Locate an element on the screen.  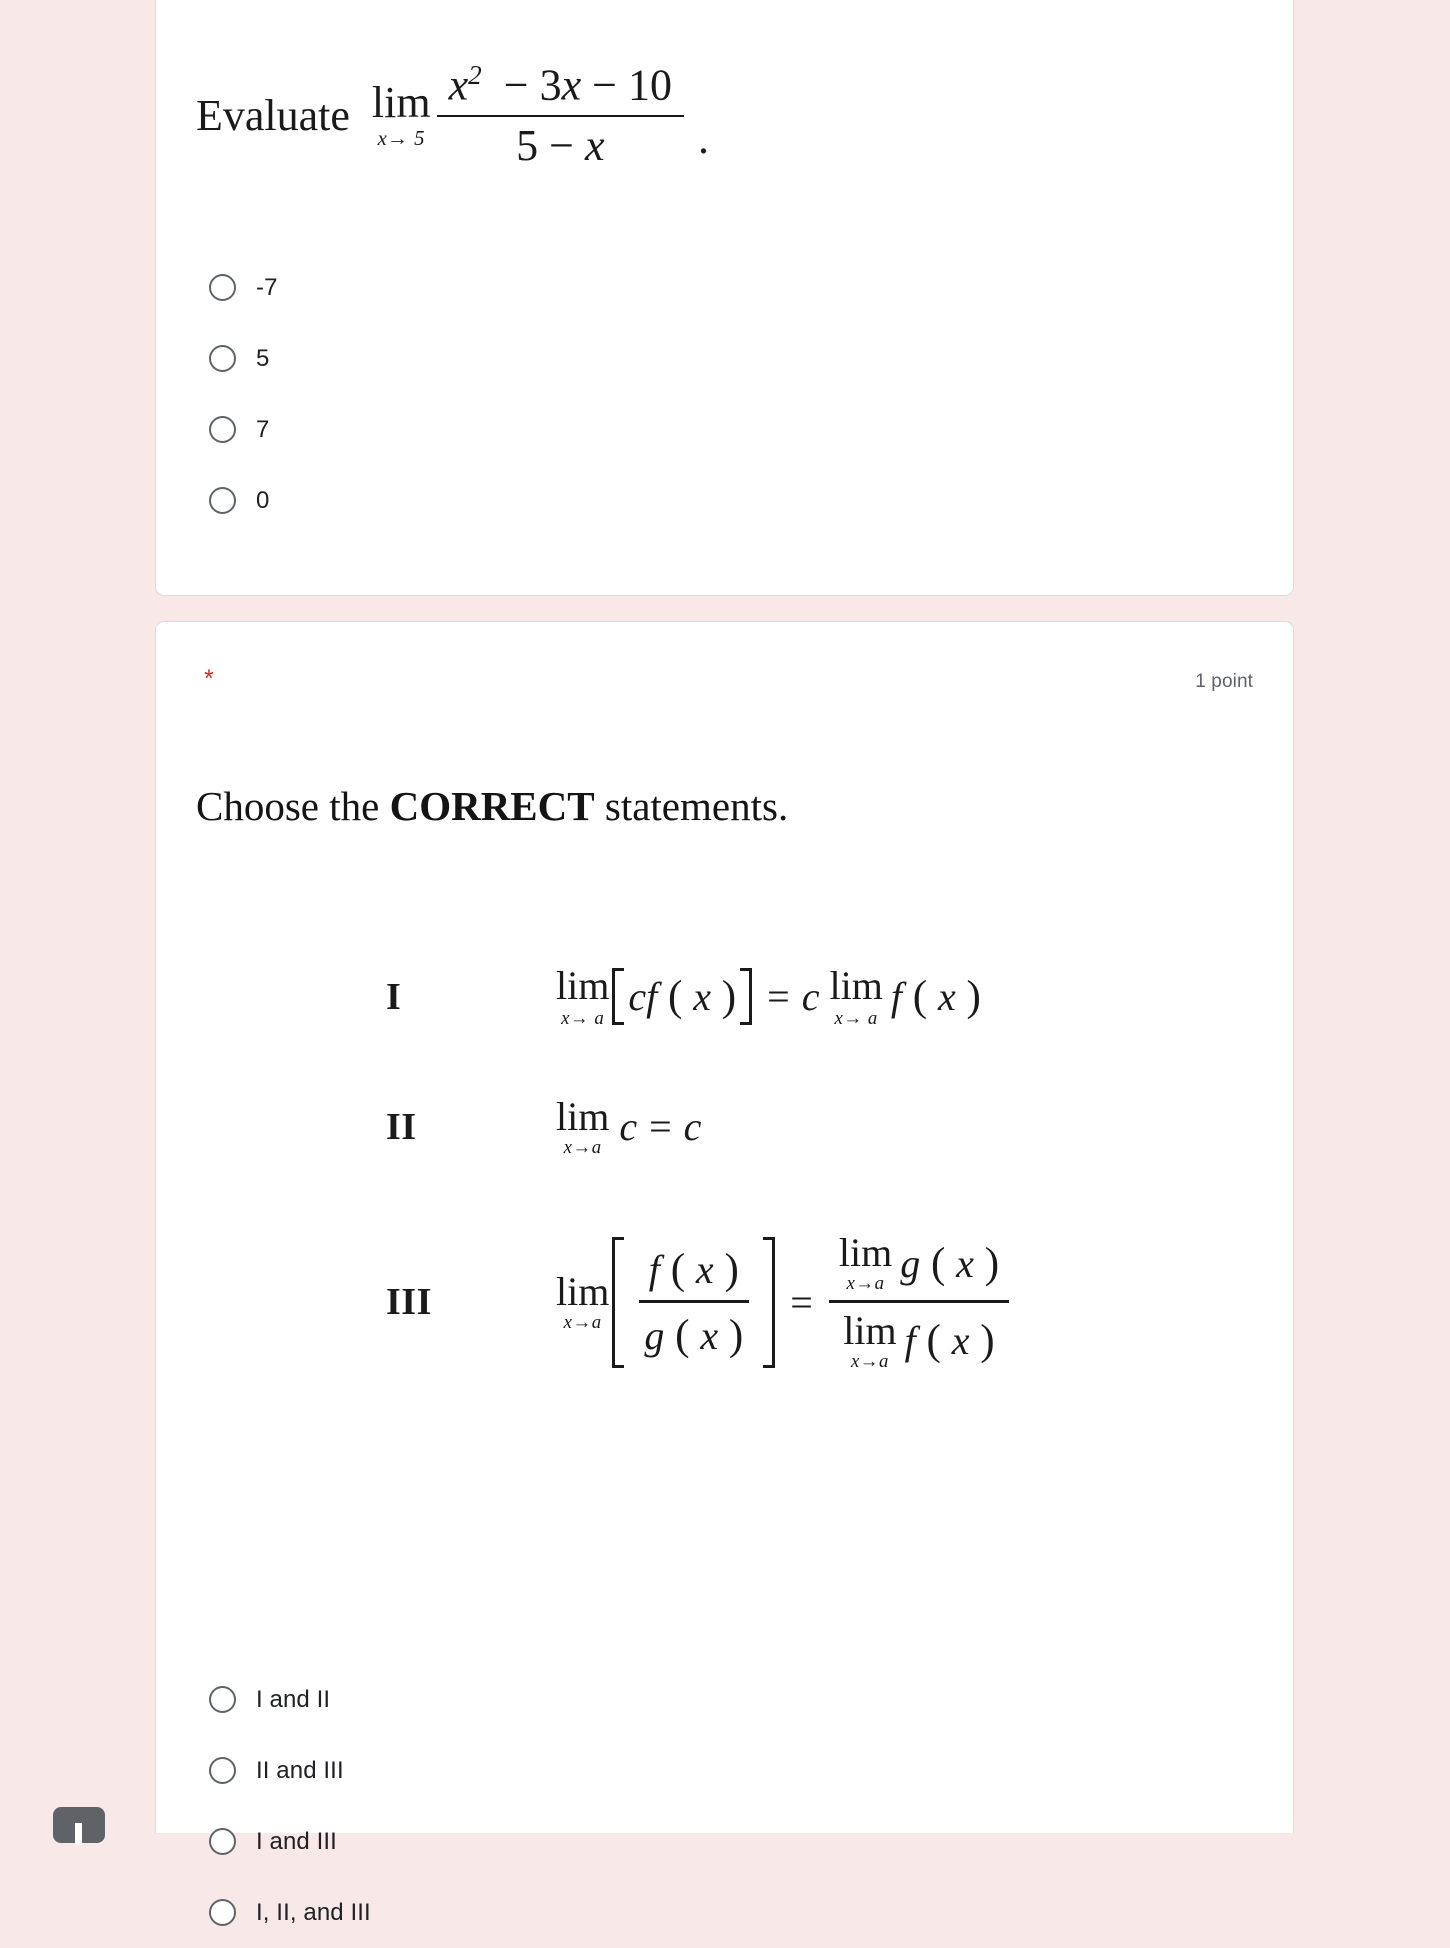
coefficient: c is located at coordinates (810, 997).